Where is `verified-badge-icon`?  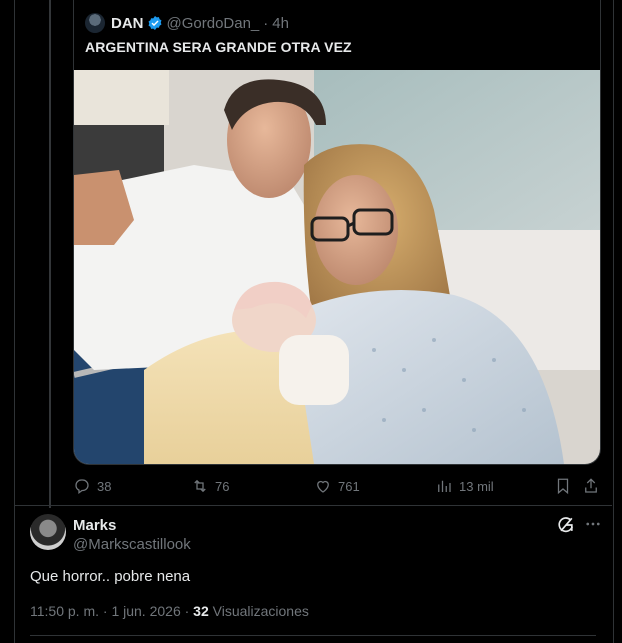 verified-badge-icon is located at coordinates (155, 23).